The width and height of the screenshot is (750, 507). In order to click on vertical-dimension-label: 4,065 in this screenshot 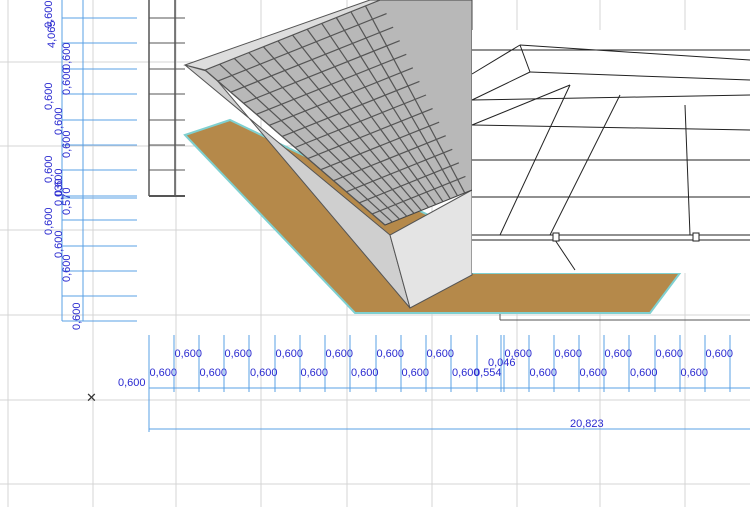, I will do `click(52, 34)`.